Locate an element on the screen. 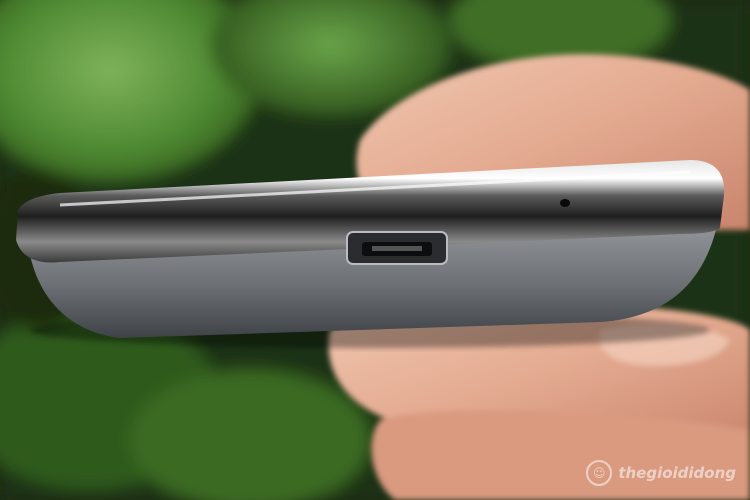 This screenshot has height=500, width=750. watermark: ☺ thegioididong is located at coordinates (661, 473).